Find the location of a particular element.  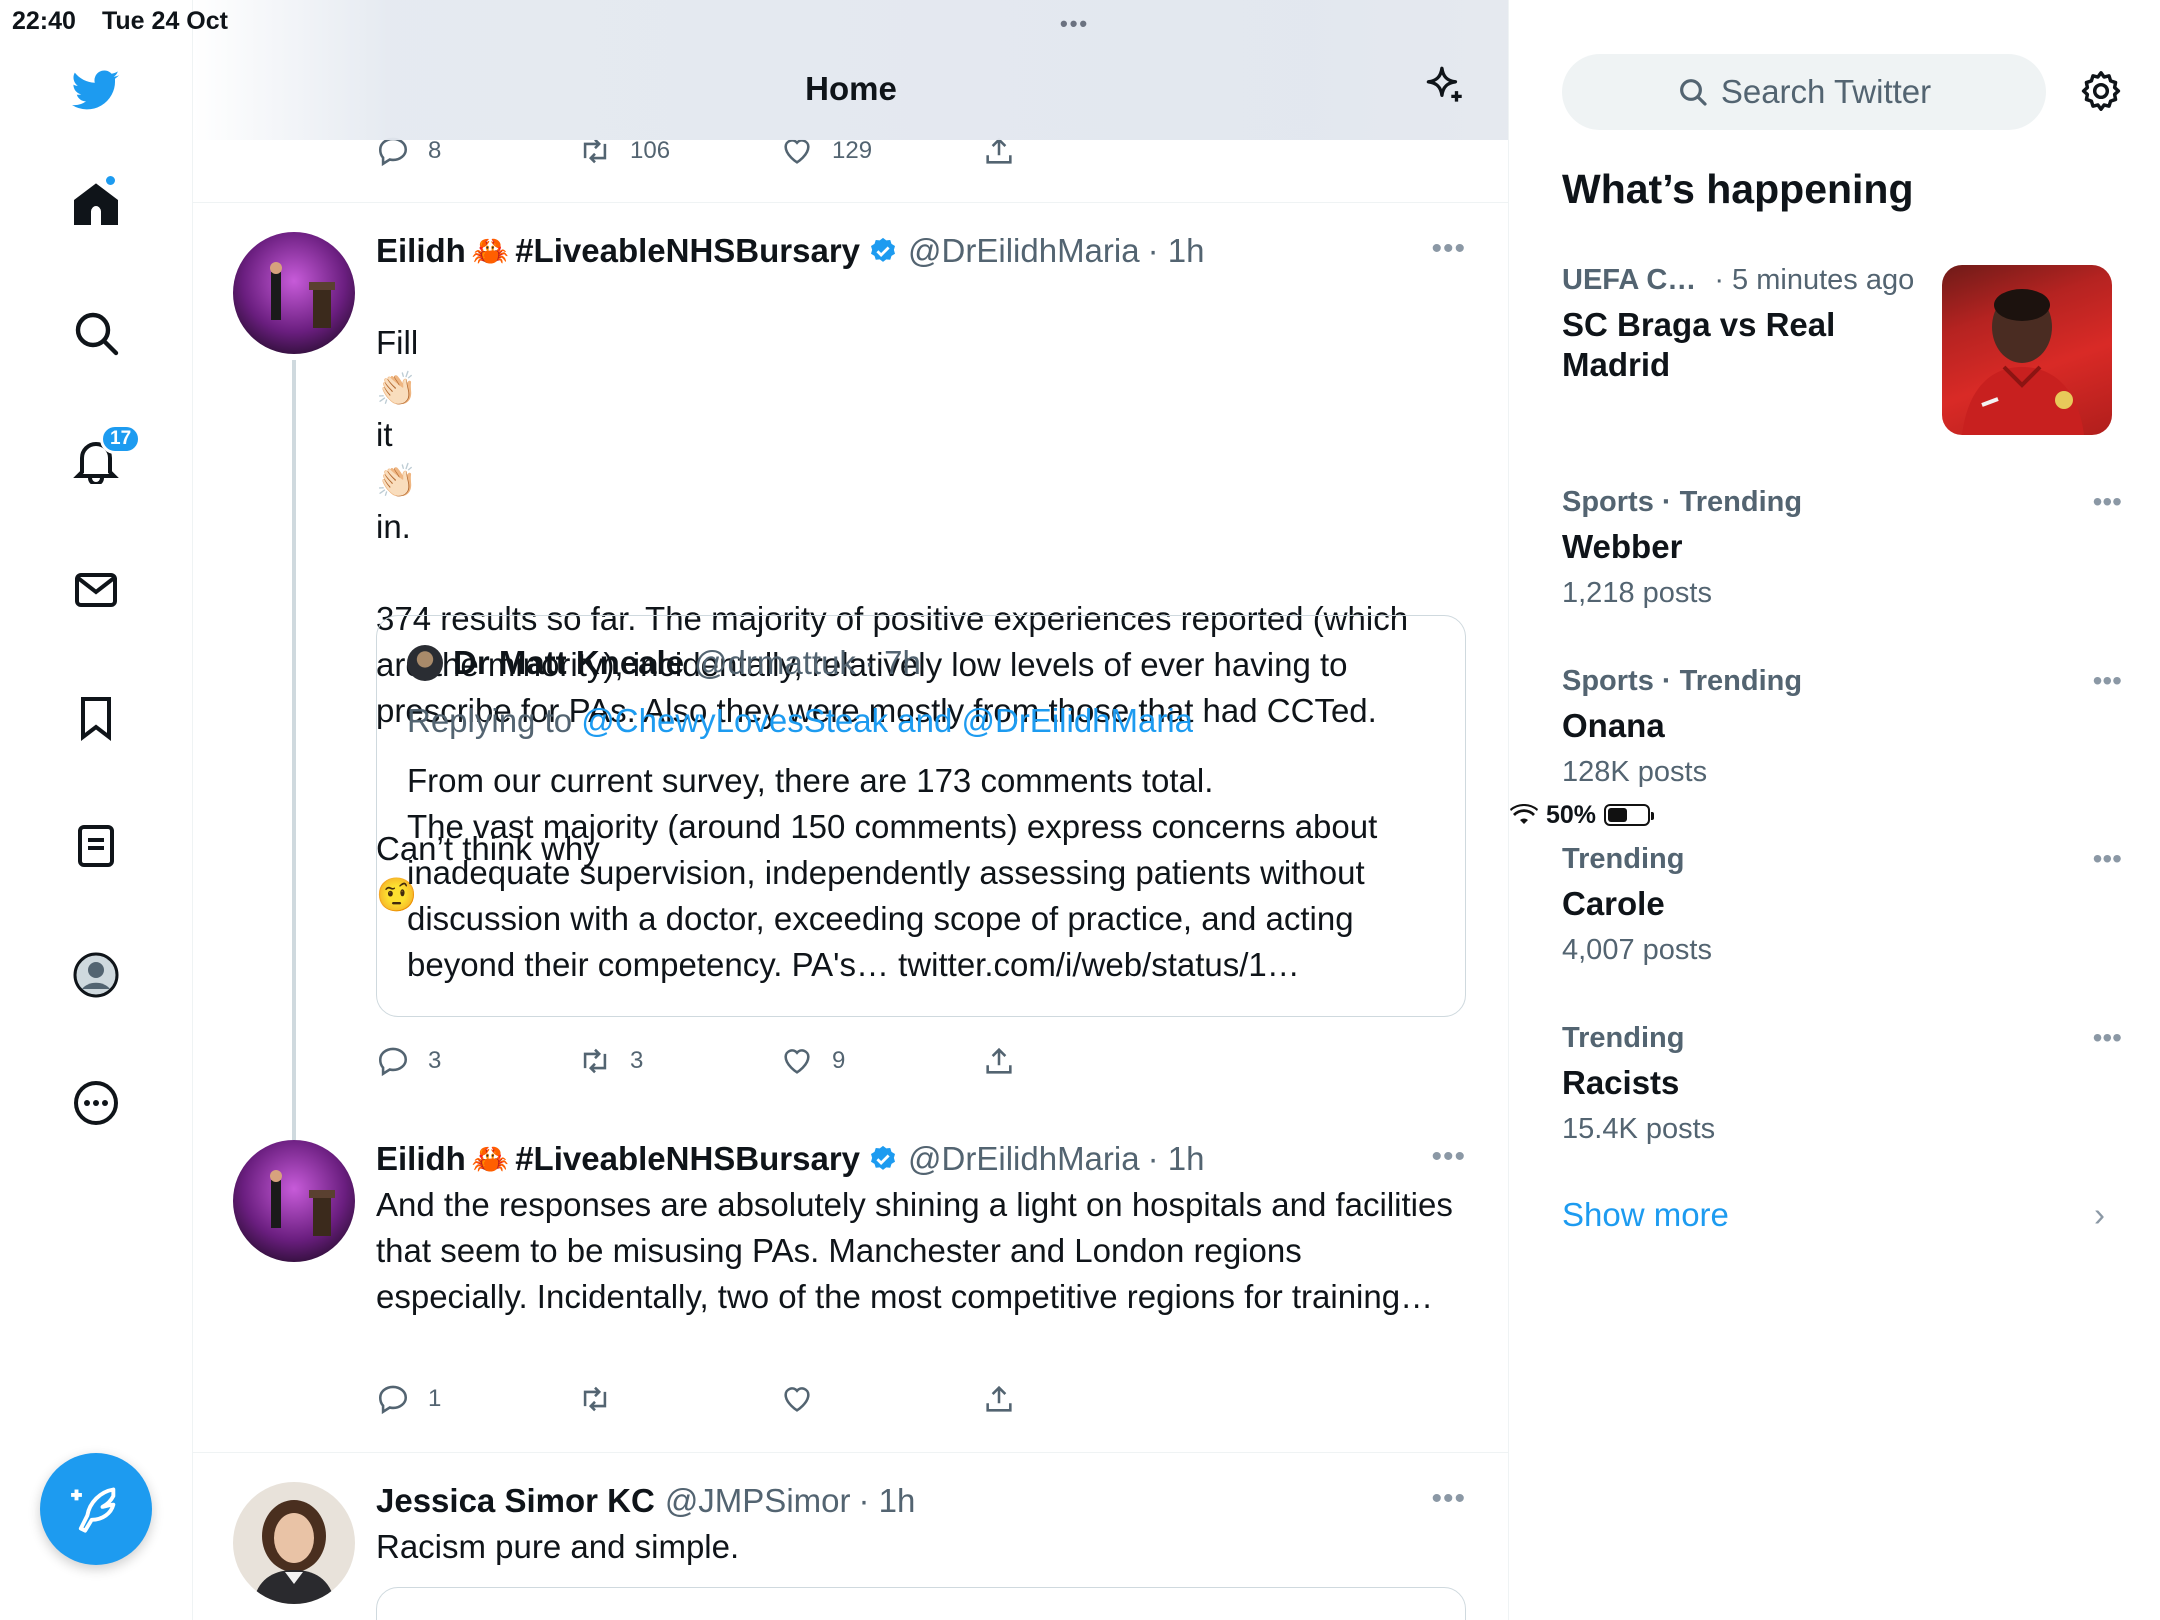

quoted-author-name: Dr Matt Kneale is located at coordinates (569, 662).